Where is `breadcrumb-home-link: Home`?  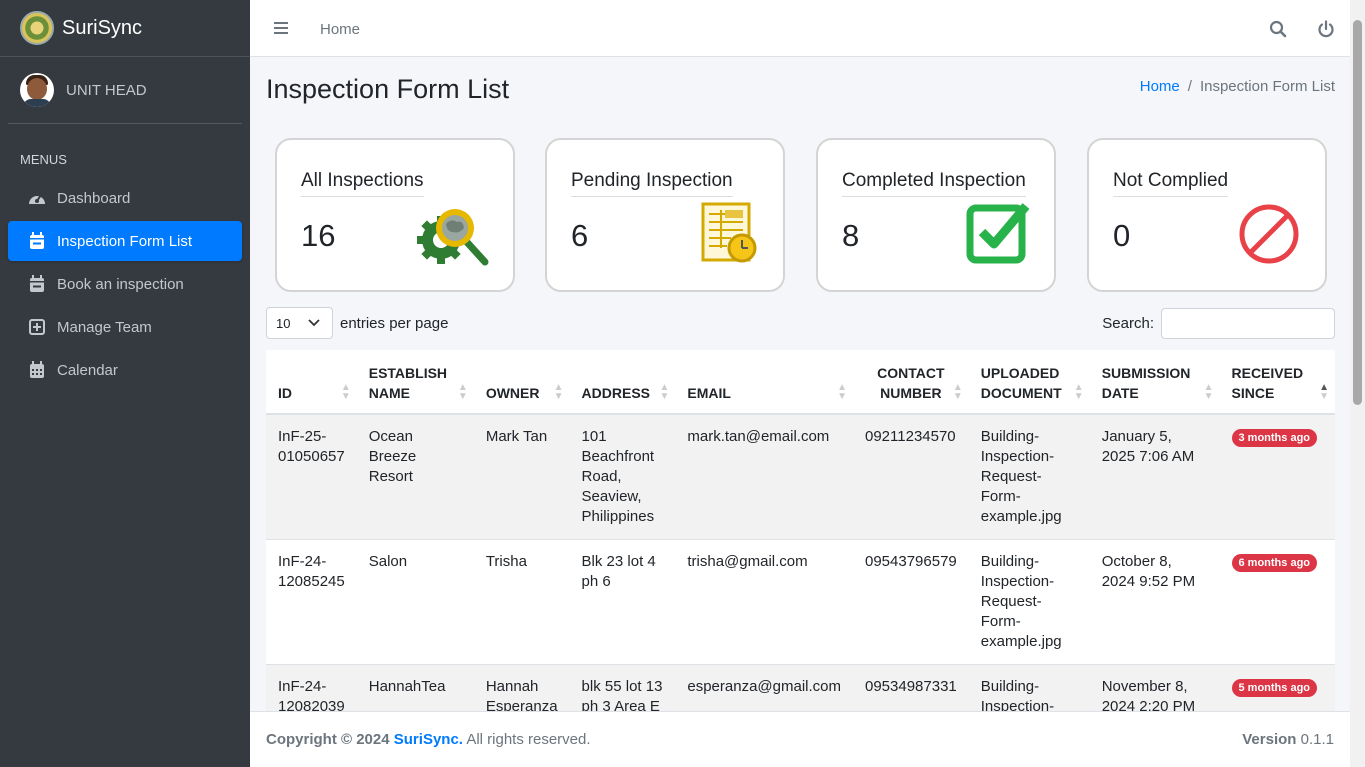
breadcrumb-home-link: Home is located at coordinates (1160, 86).